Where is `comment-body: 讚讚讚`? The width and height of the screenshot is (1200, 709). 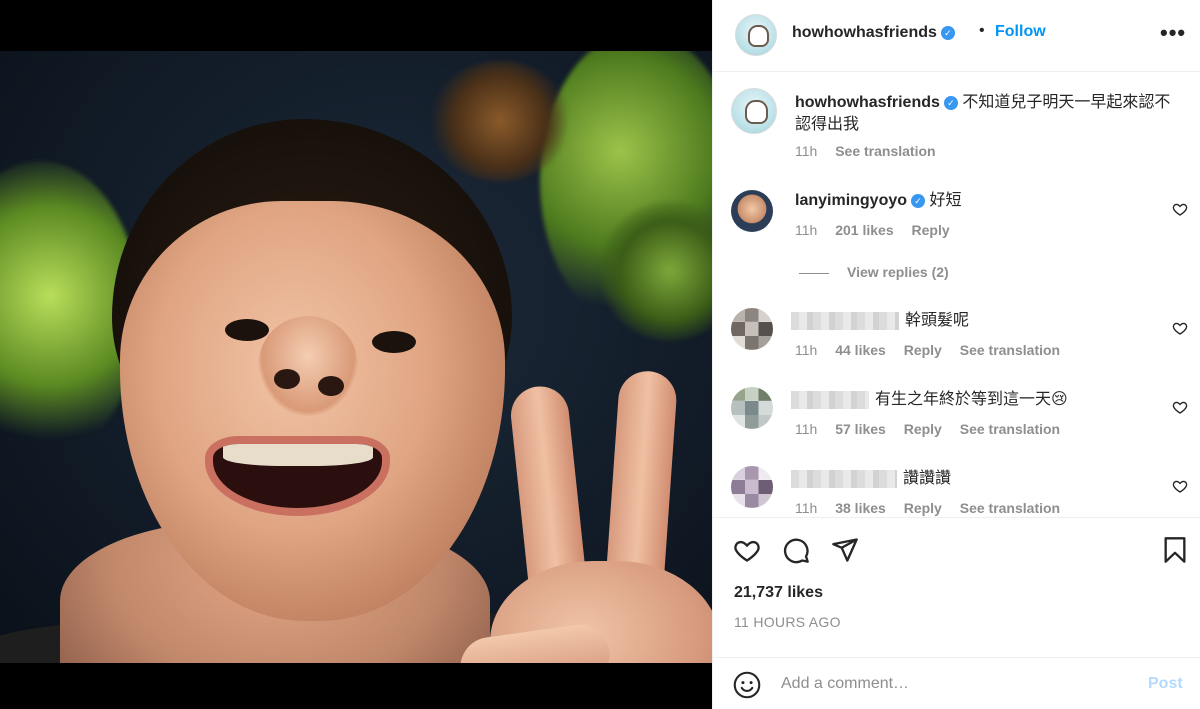 comment-body: 讚讚讚 is located at coordinates (927, 478).